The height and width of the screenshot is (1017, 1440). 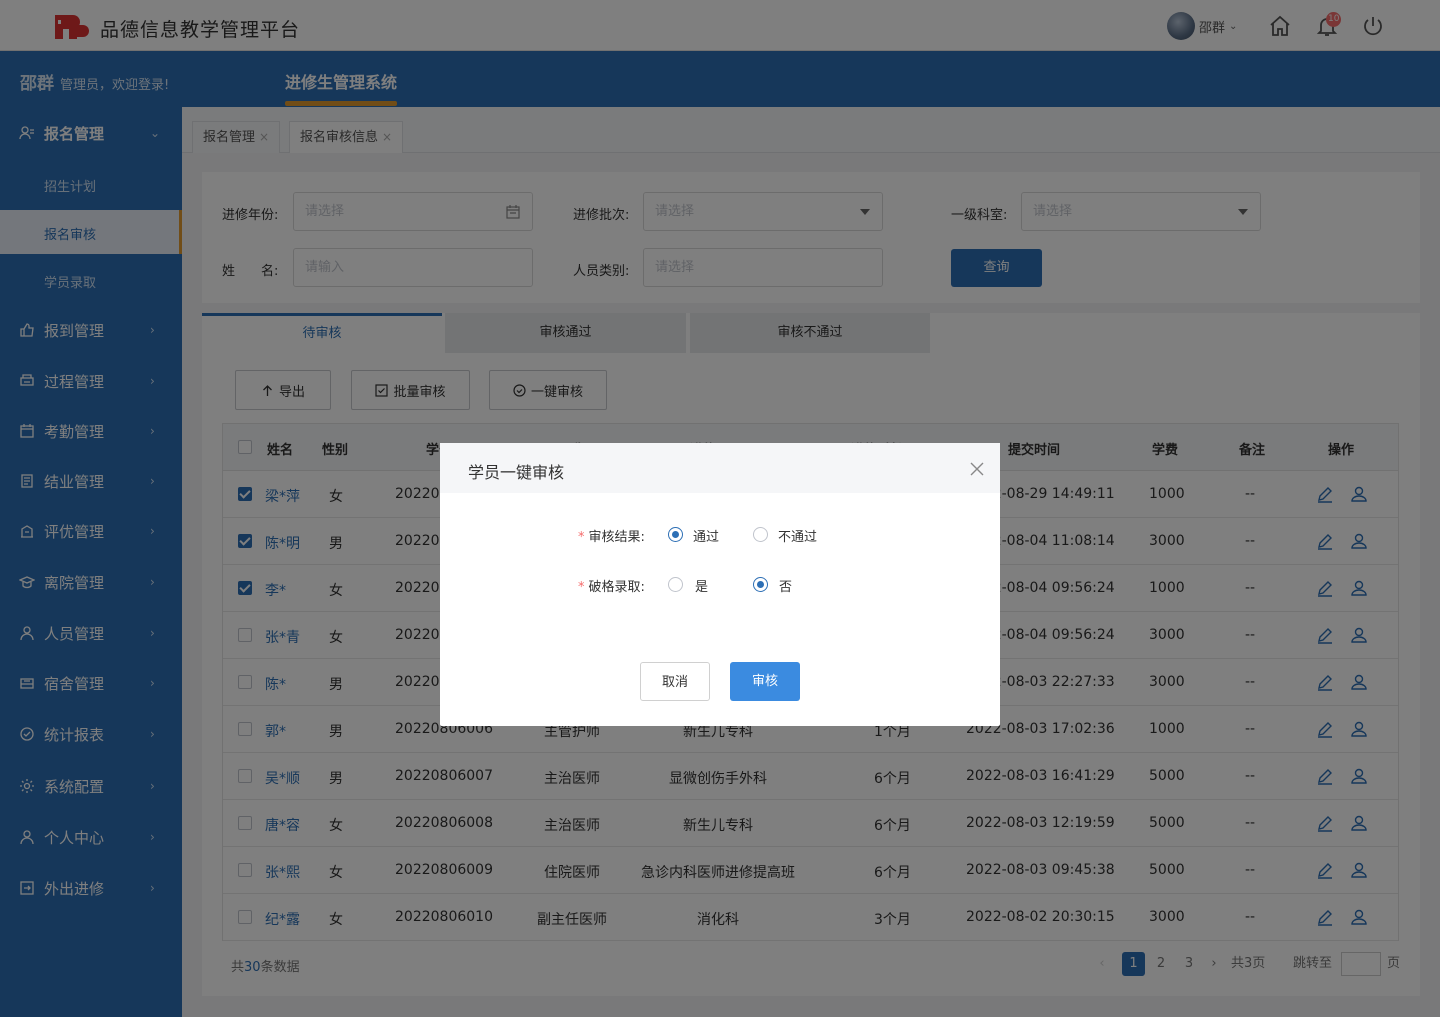 I want to click on confirm-review-button: 审核, so click(x=765, y=681).